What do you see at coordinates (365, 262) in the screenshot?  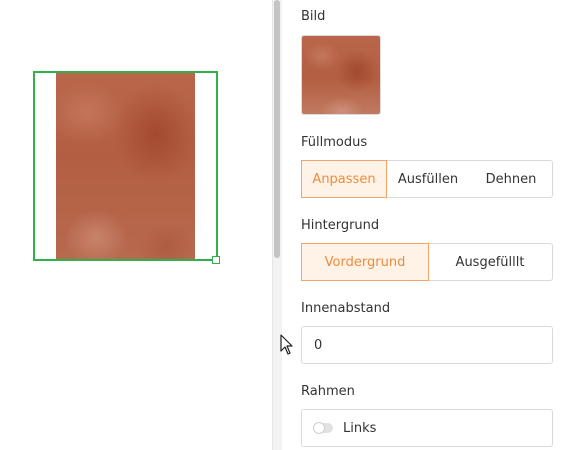 I see `background-foreground-button: Vordergrund` at bounding box center [365, 262].